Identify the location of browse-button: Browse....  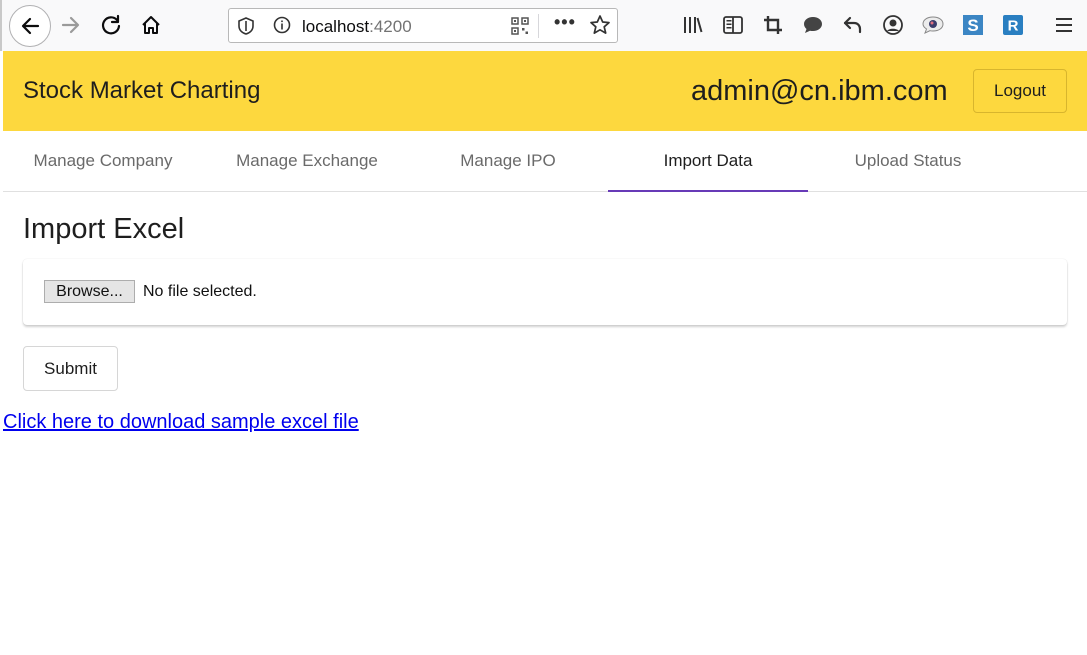
(89, 291).